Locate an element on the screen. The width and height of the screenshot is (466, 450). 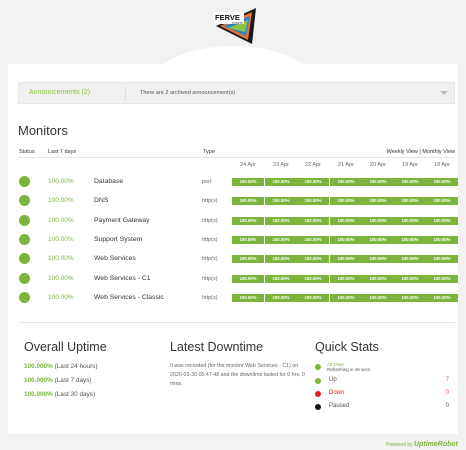
date-header: 24 Apr is located at coordinates (248, 165).